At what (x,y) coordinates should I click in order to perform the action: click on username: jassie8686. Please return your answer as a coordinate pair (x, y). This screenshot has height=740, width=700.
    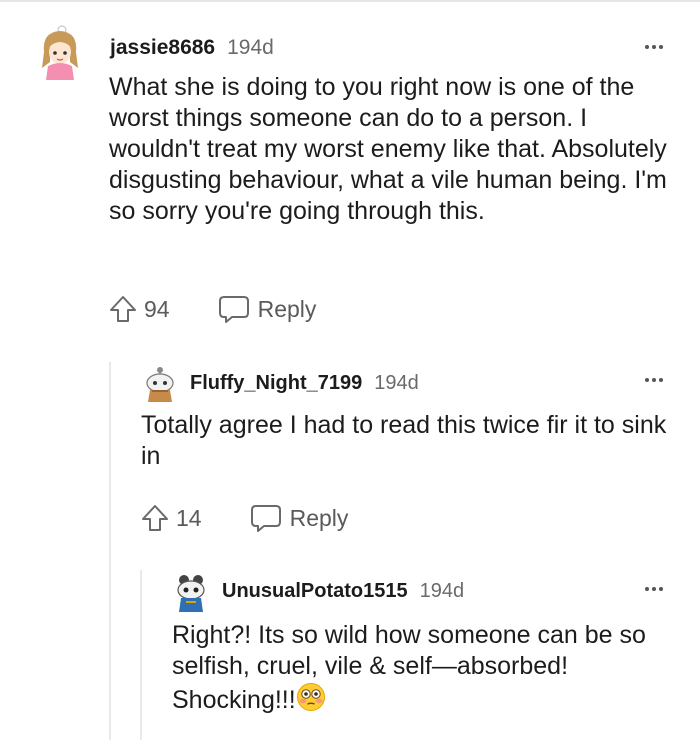
    Looking at the image, I should click on (162, 48).